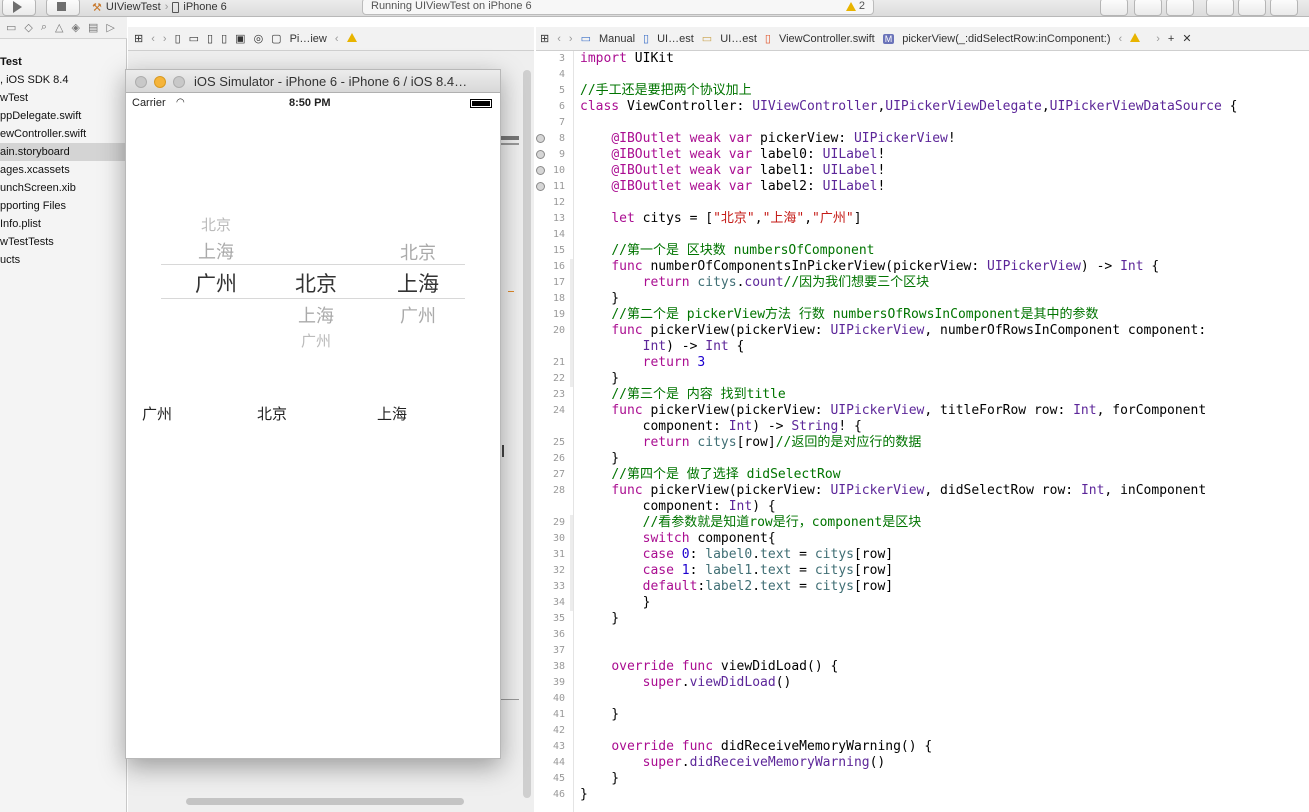 Image resolution: width=1309 pixels, height=812 pixels. I want to click on navigator-item: wTestTests, so click(63, 242).